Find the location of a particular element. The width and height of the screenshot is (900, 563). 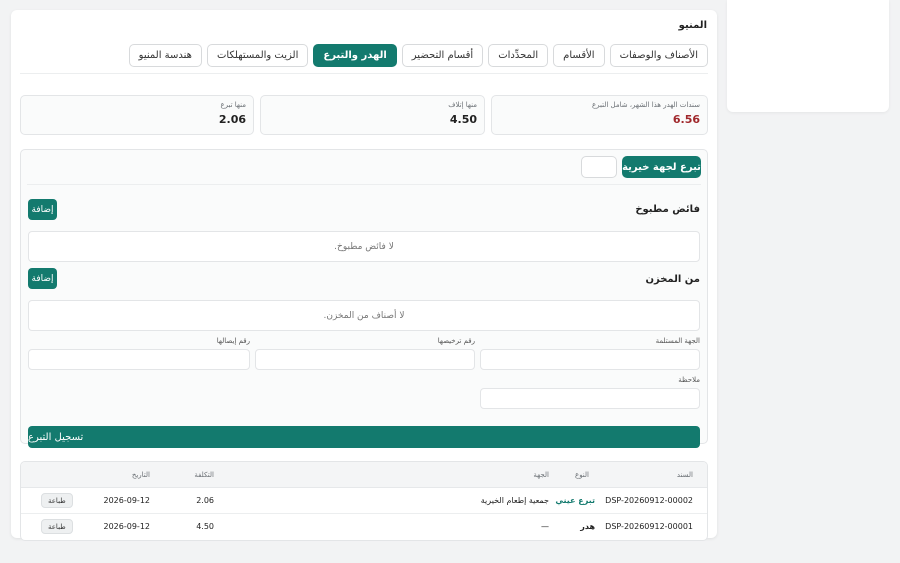

stat-label: منها تبرع is located at coordinates (233, 105).